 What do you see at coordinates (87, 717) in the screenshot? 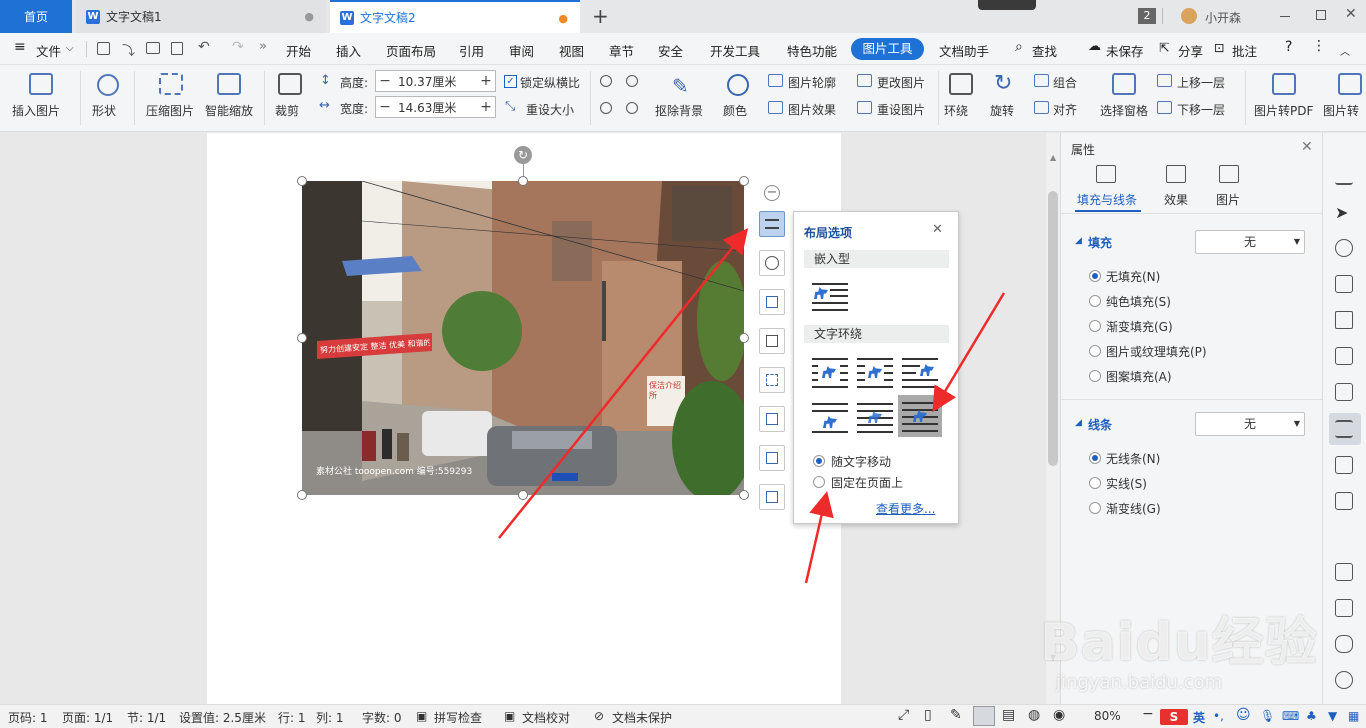
I see `page-count: 页面: 1/1` at bounding box center [87, 717].